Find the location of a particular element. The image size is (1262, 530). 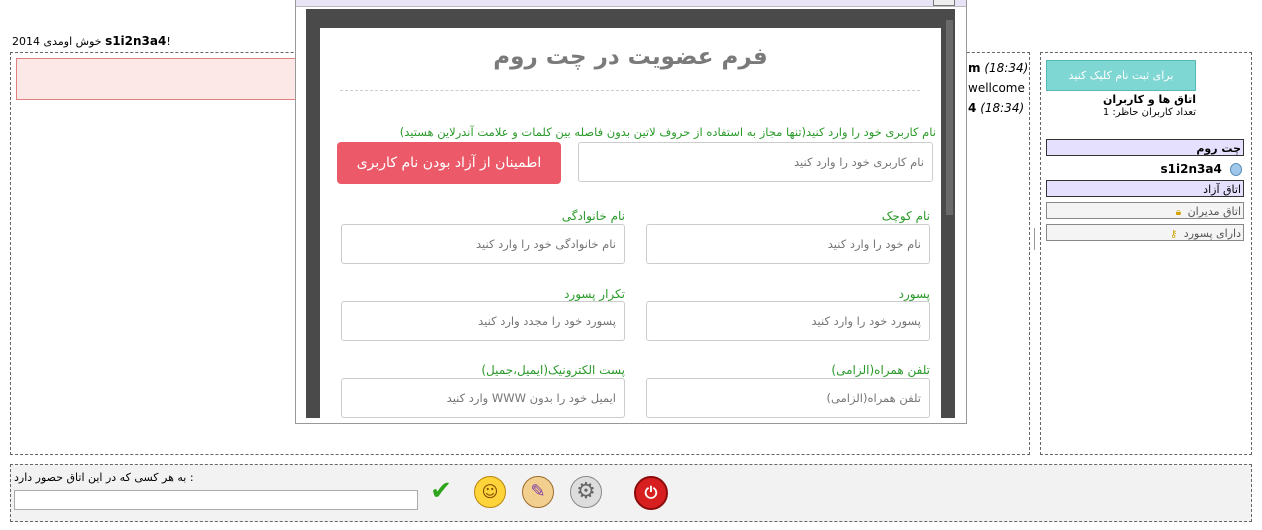

register-button: برای ثبت نام کلیک کنید is located at coordinates (1121, 75).